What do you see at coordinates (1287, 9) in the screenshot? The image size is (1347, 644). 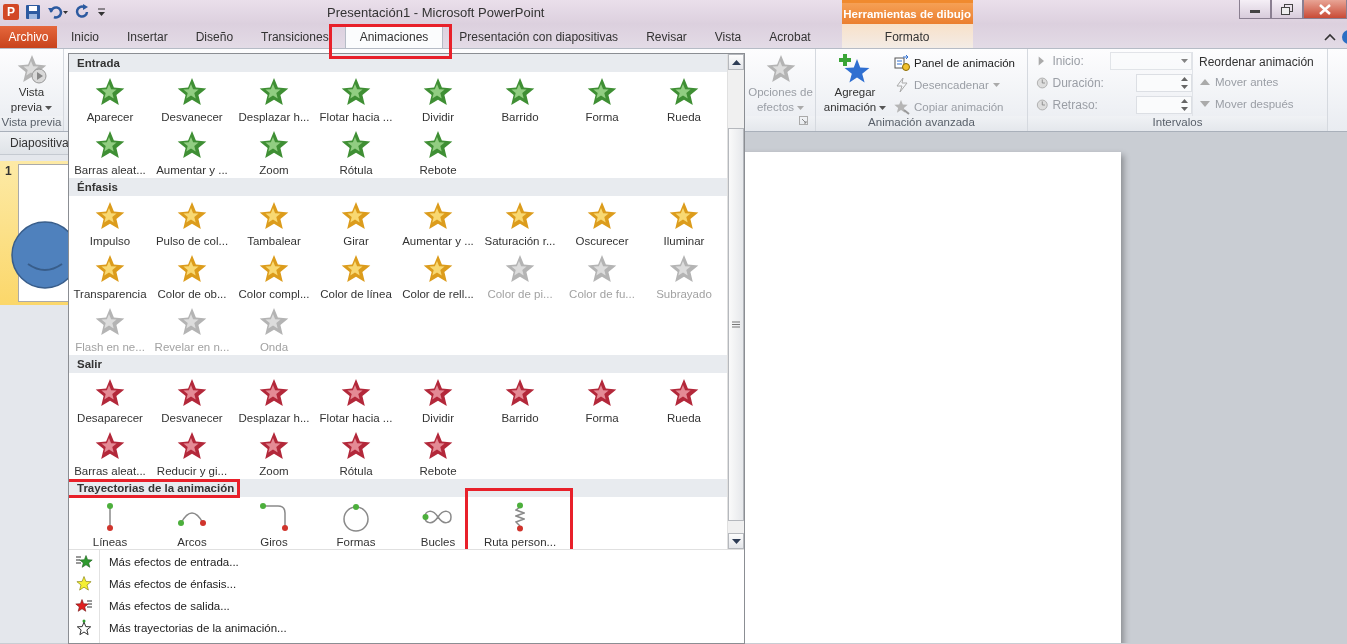 I see `restore-button` at bounding box center [1287, 9].